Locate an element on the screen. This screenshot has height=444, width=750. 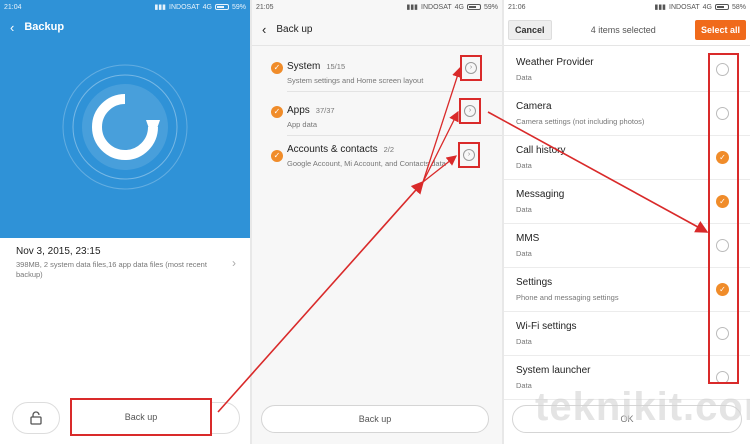
selection-count: 4 items selected is located at coordinates (623, 29).